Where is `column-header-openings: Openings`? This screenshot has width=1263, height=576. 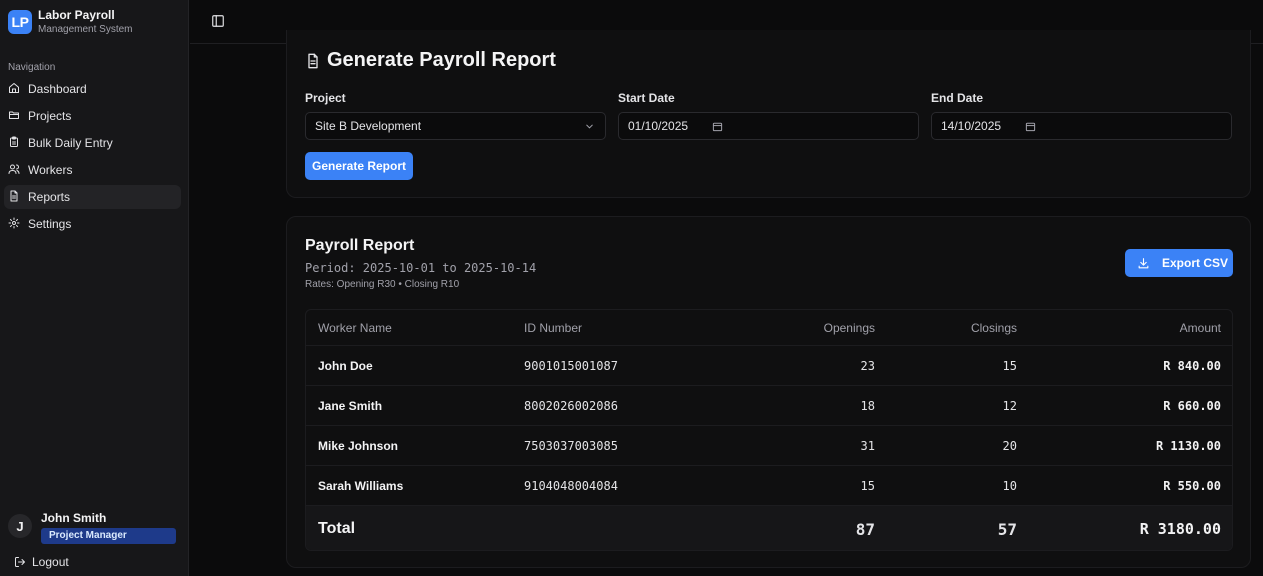
column-header-openings: Openings is located at coordinates (849, 327).